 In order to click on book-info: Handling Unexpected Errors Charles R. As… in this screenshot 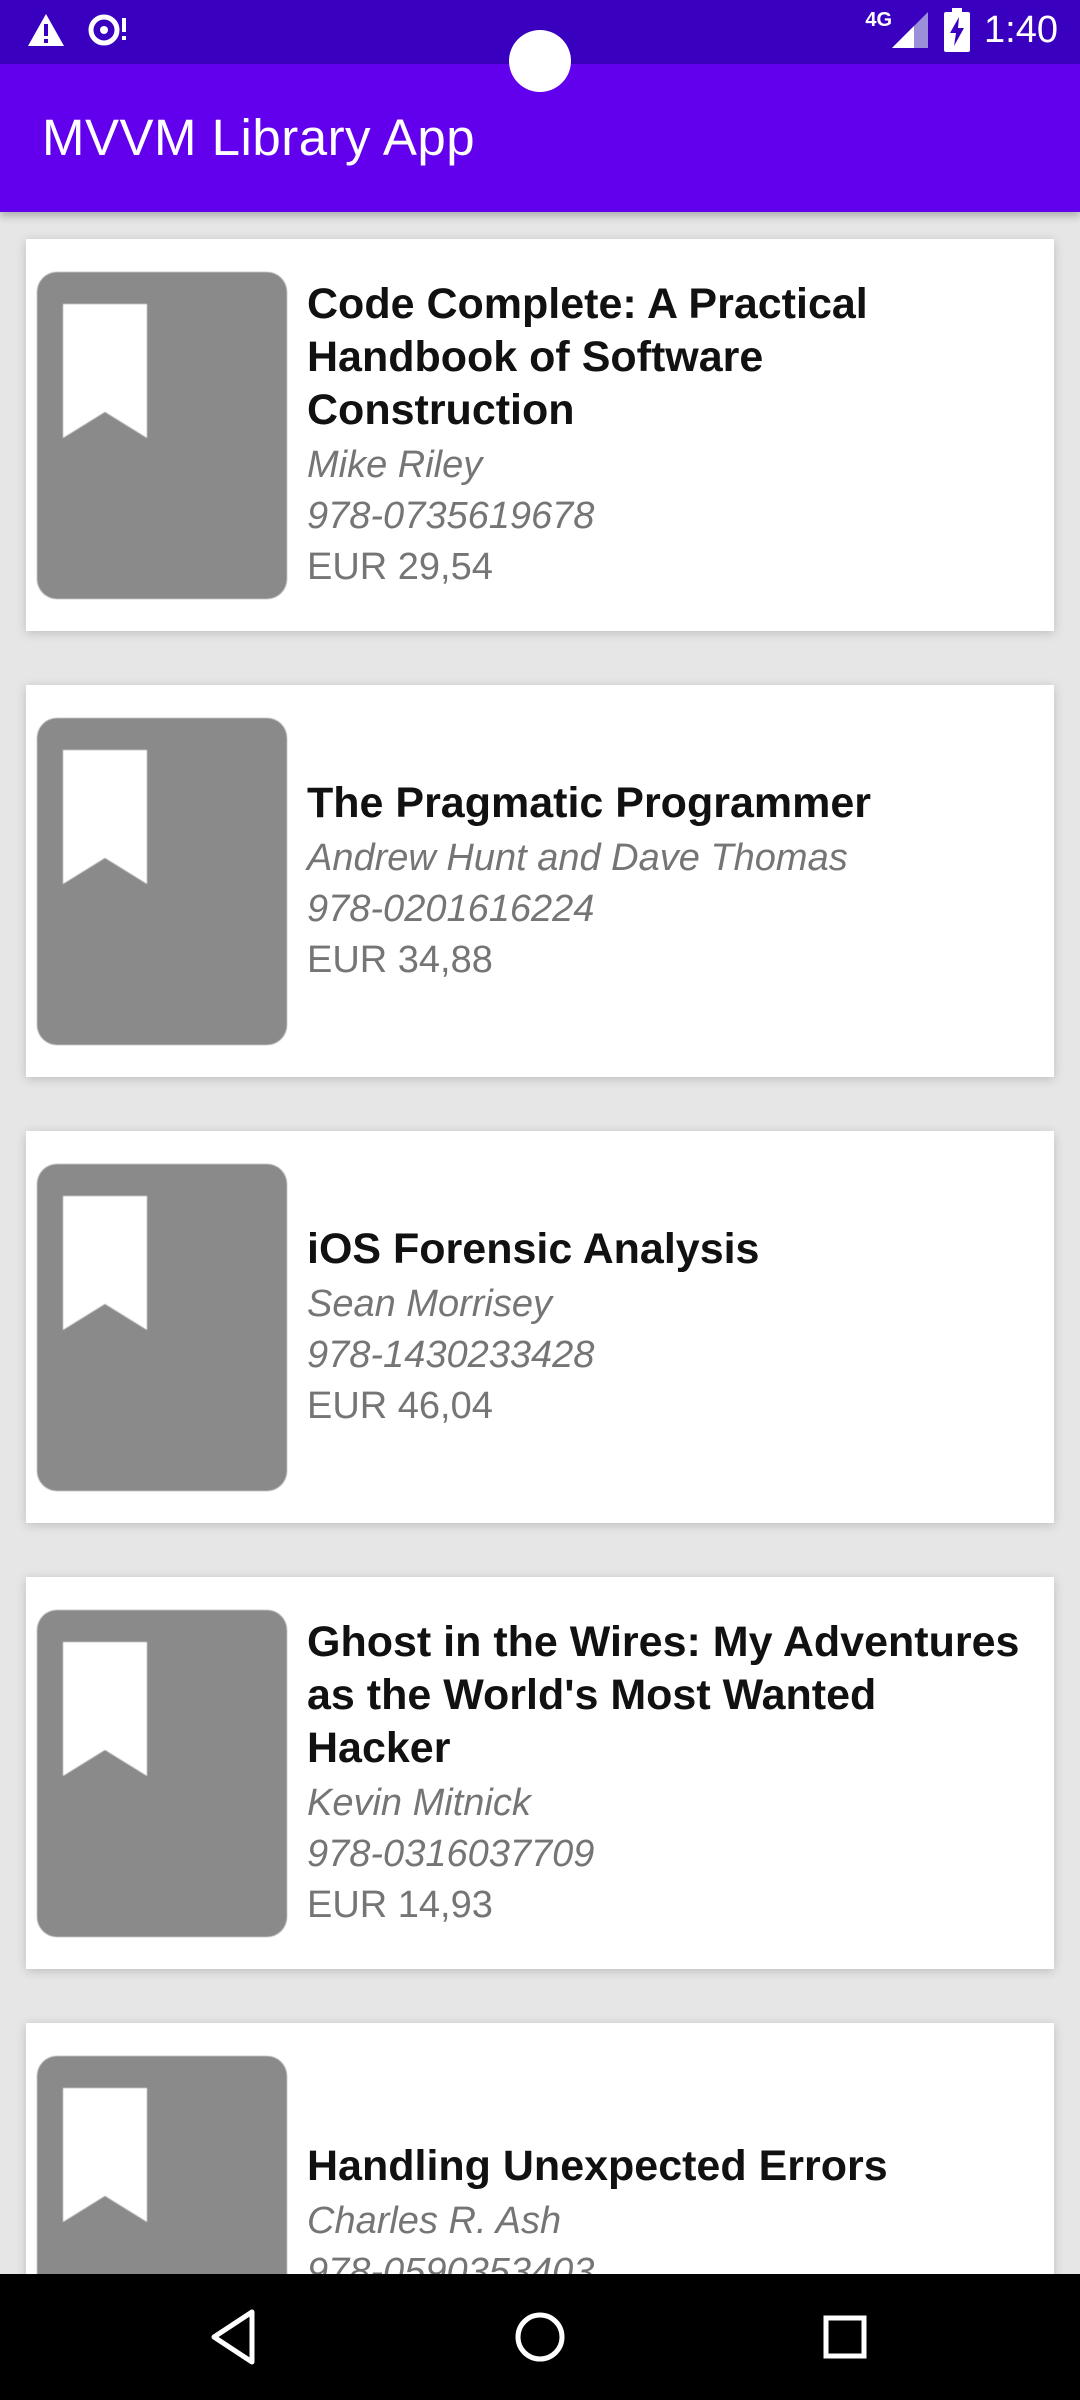, I will do `click(668, 2148)`.